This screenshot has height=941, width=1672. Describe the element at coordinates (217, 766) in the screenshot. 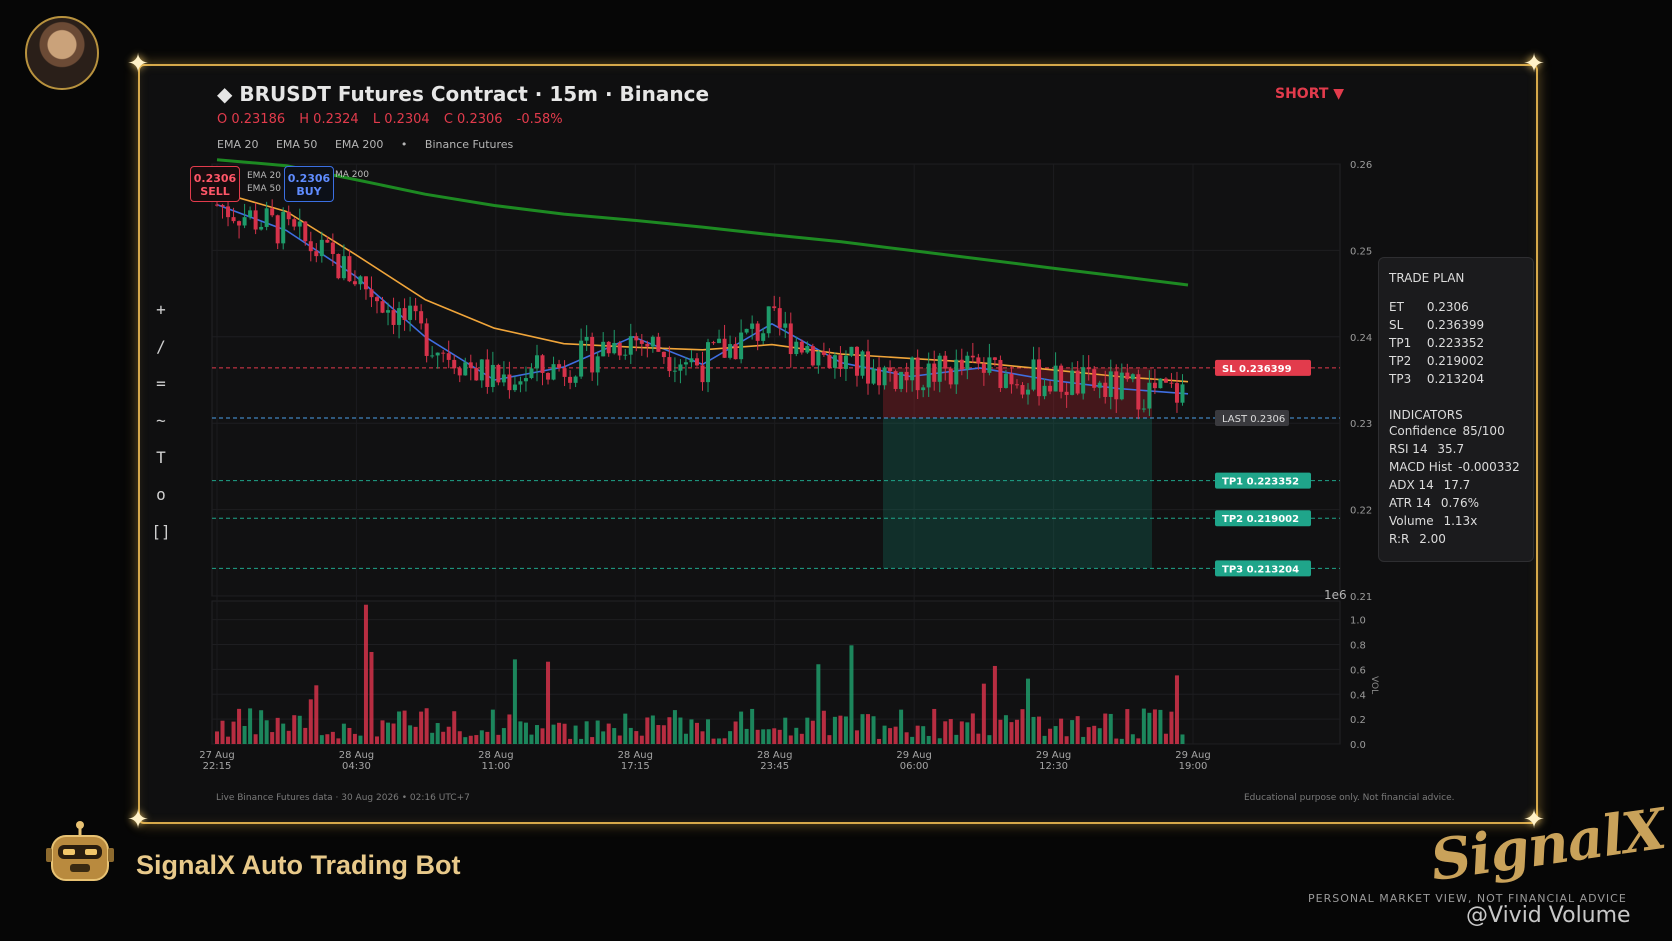

I see `time-tick-time: 22:15` at that location.